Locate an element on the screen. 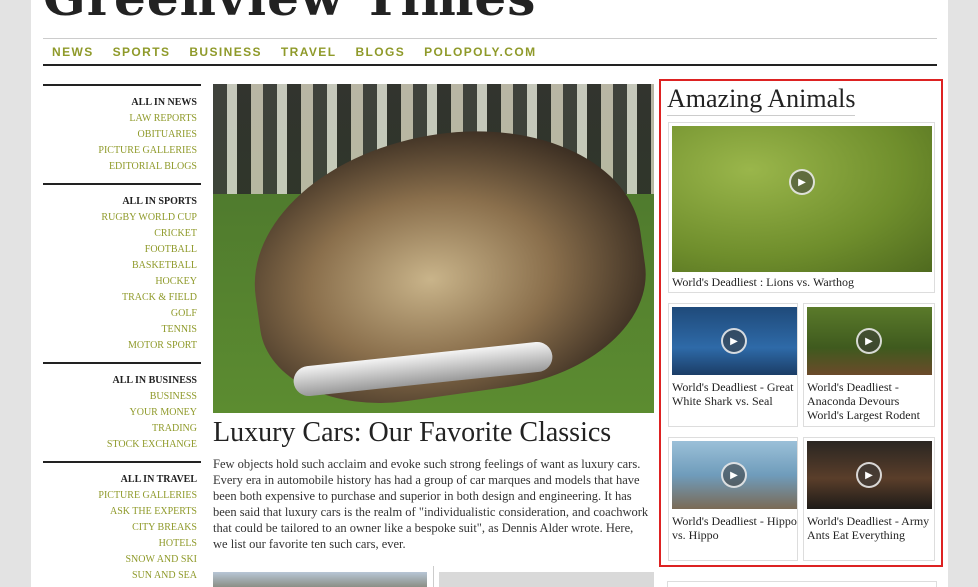 The image size is (978, 587). sidebar-link: HOCKEY is located at coordinates (120, 282).